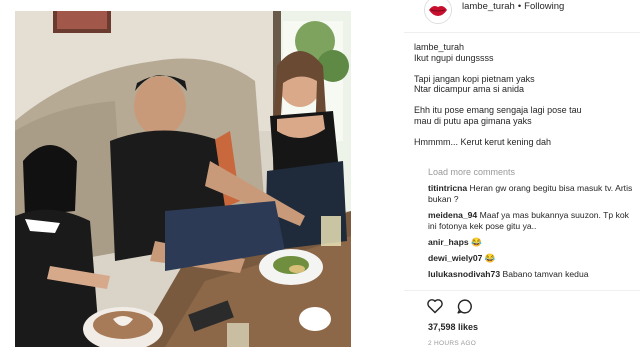 This screenshot has width=640, height=360. I want to click on following-button: Following, so click(544, 6).